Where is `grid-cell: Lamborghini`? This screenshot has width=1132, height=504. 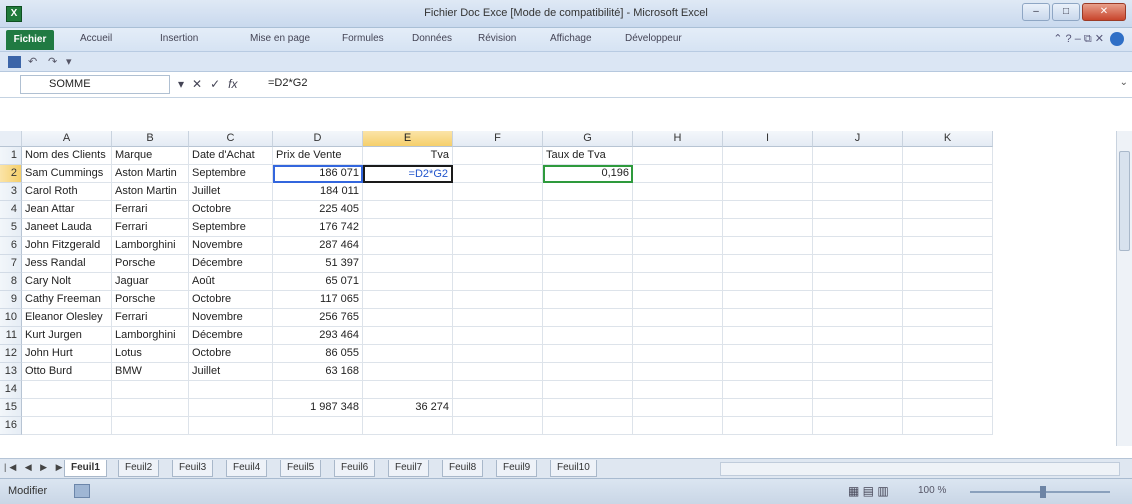
grid-cell: Lamborghini is located at coordinates (150, 336).